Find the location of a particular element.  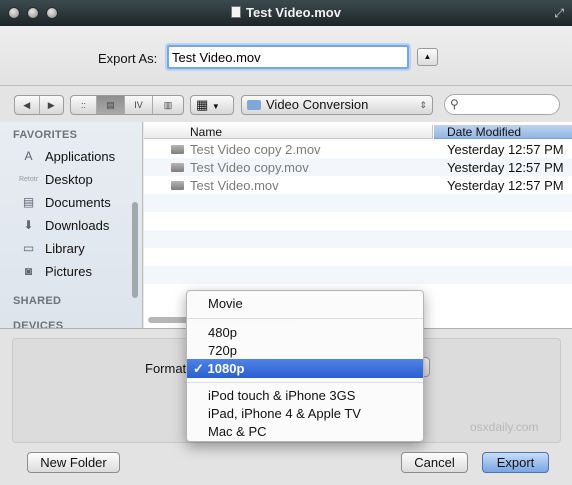

back-button: ◀ is located at coordinates (27, 105).